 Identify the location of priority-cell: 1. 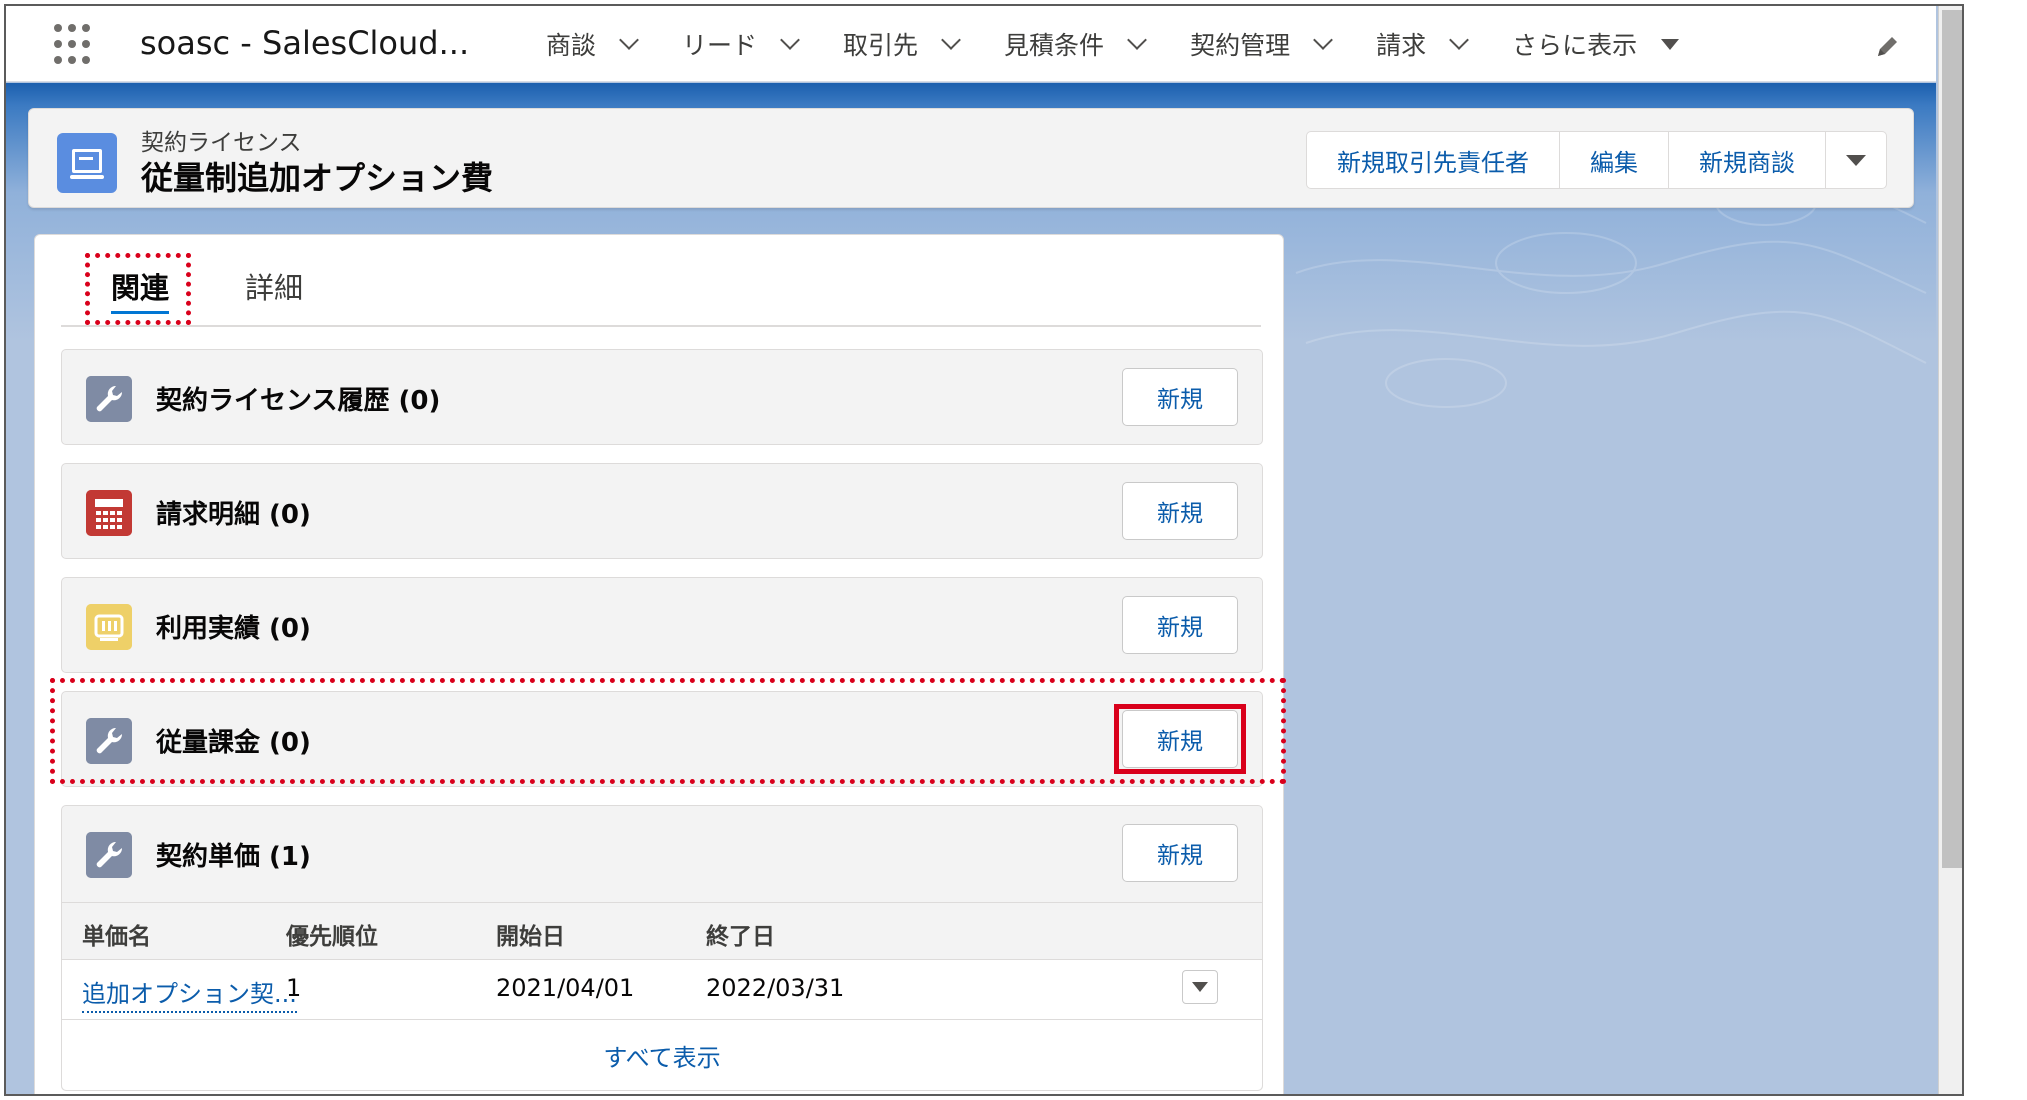
(294, 988).